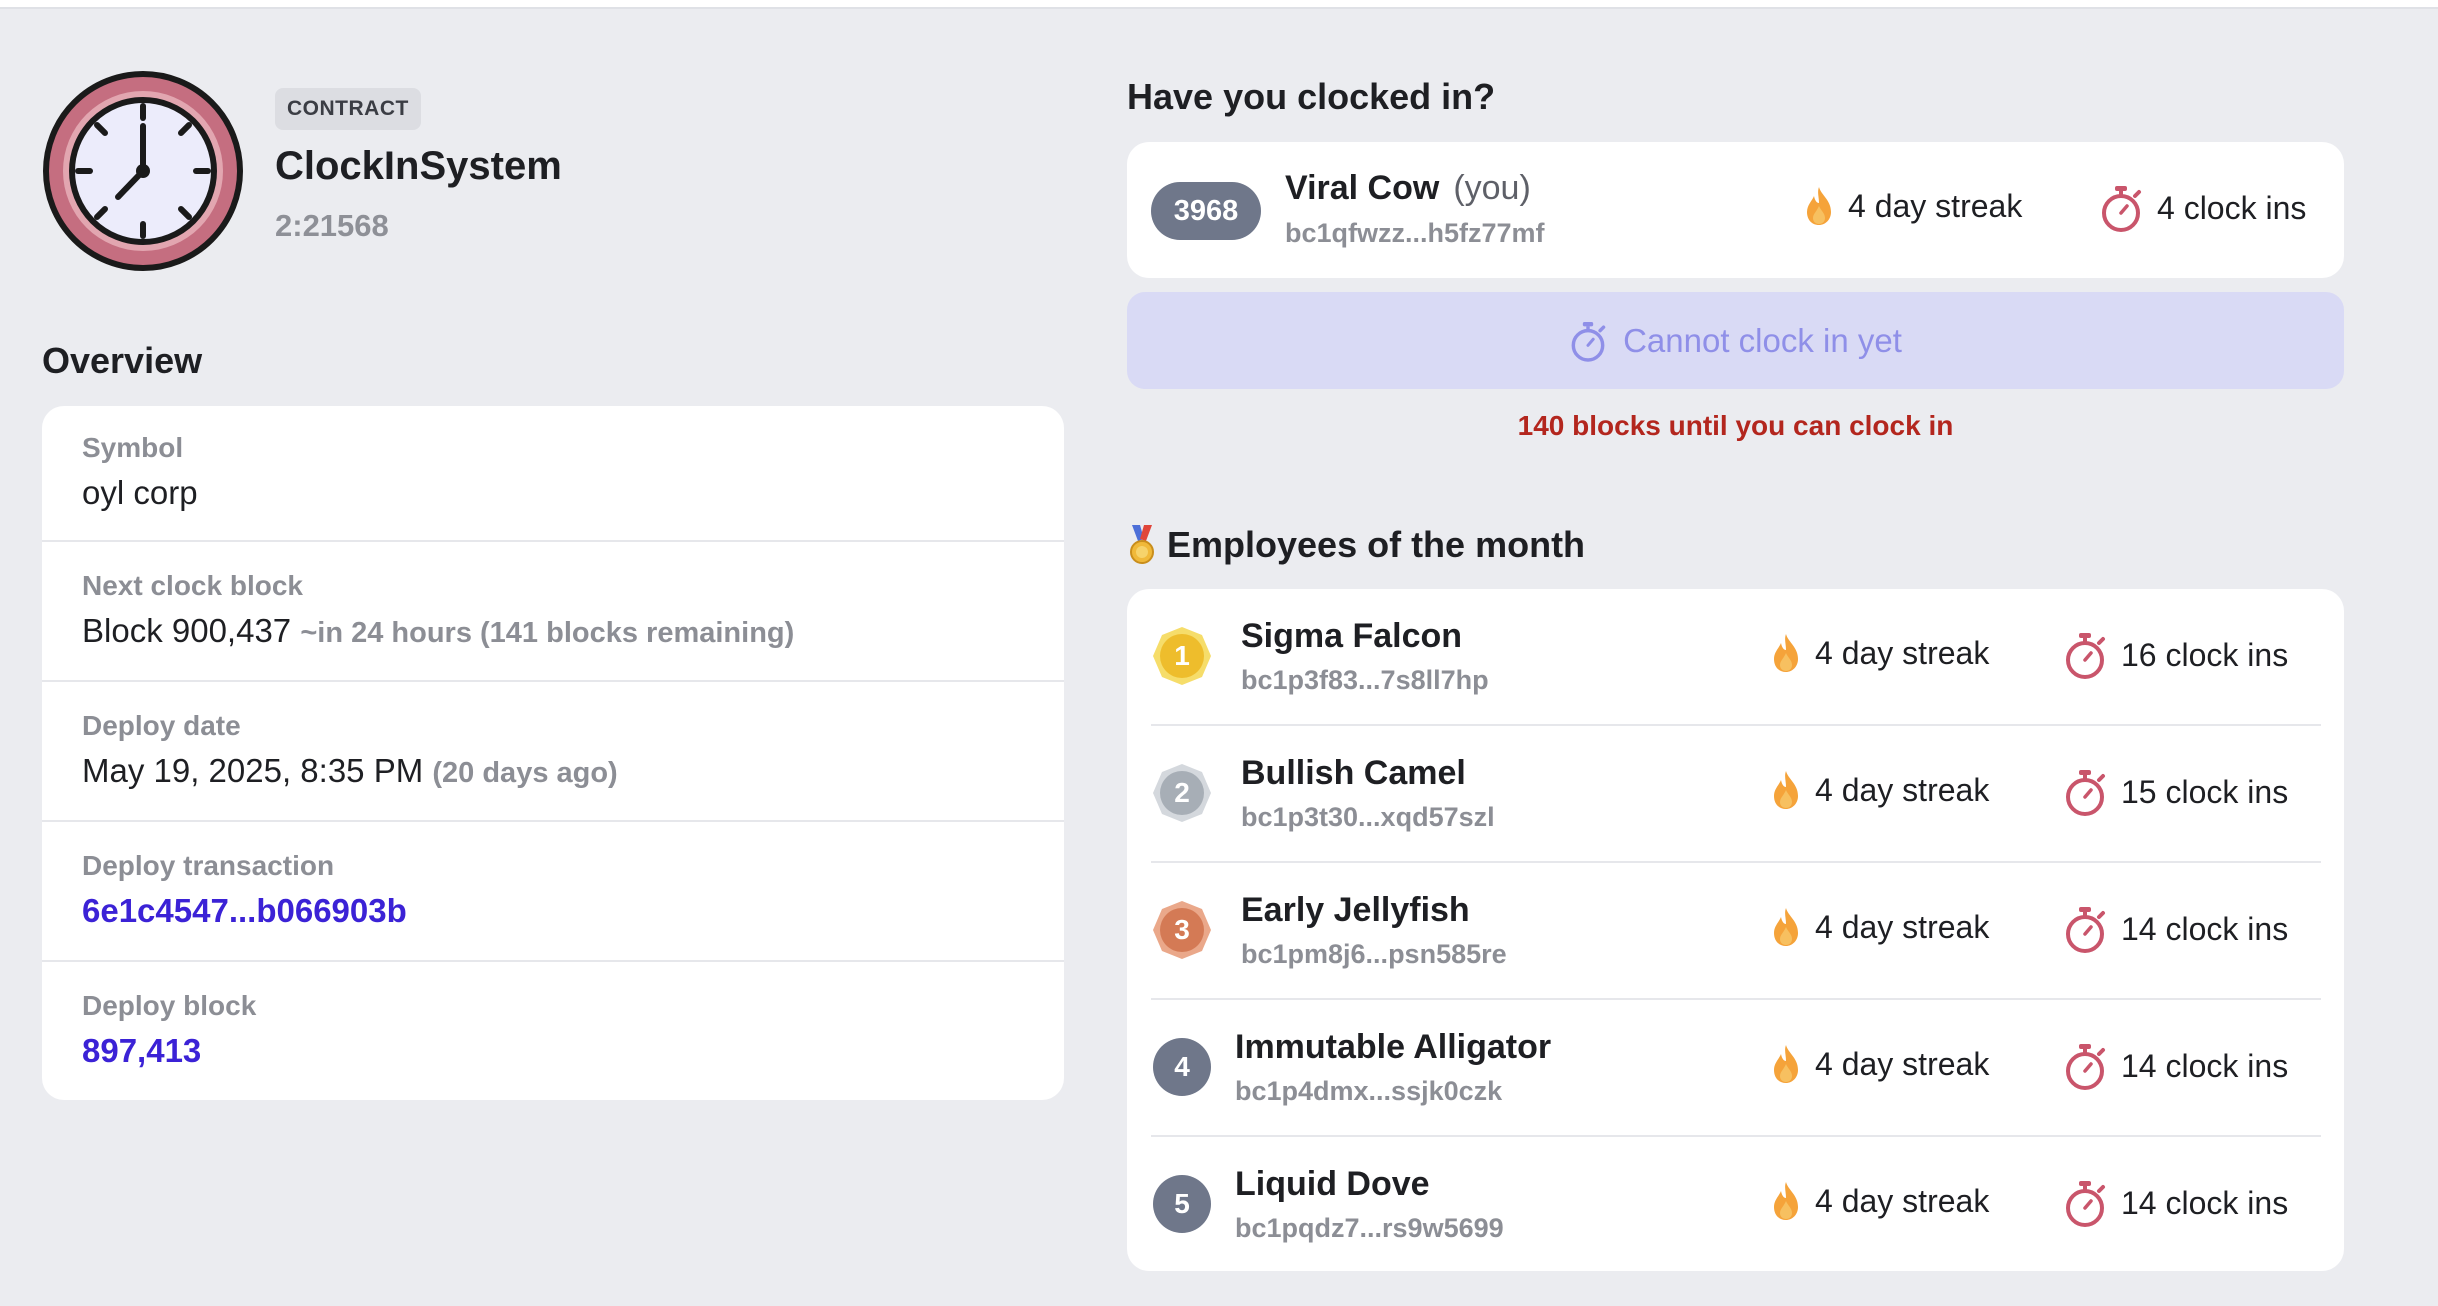  I want to click on employees-title: Employees of the month, so click(1376, 544).